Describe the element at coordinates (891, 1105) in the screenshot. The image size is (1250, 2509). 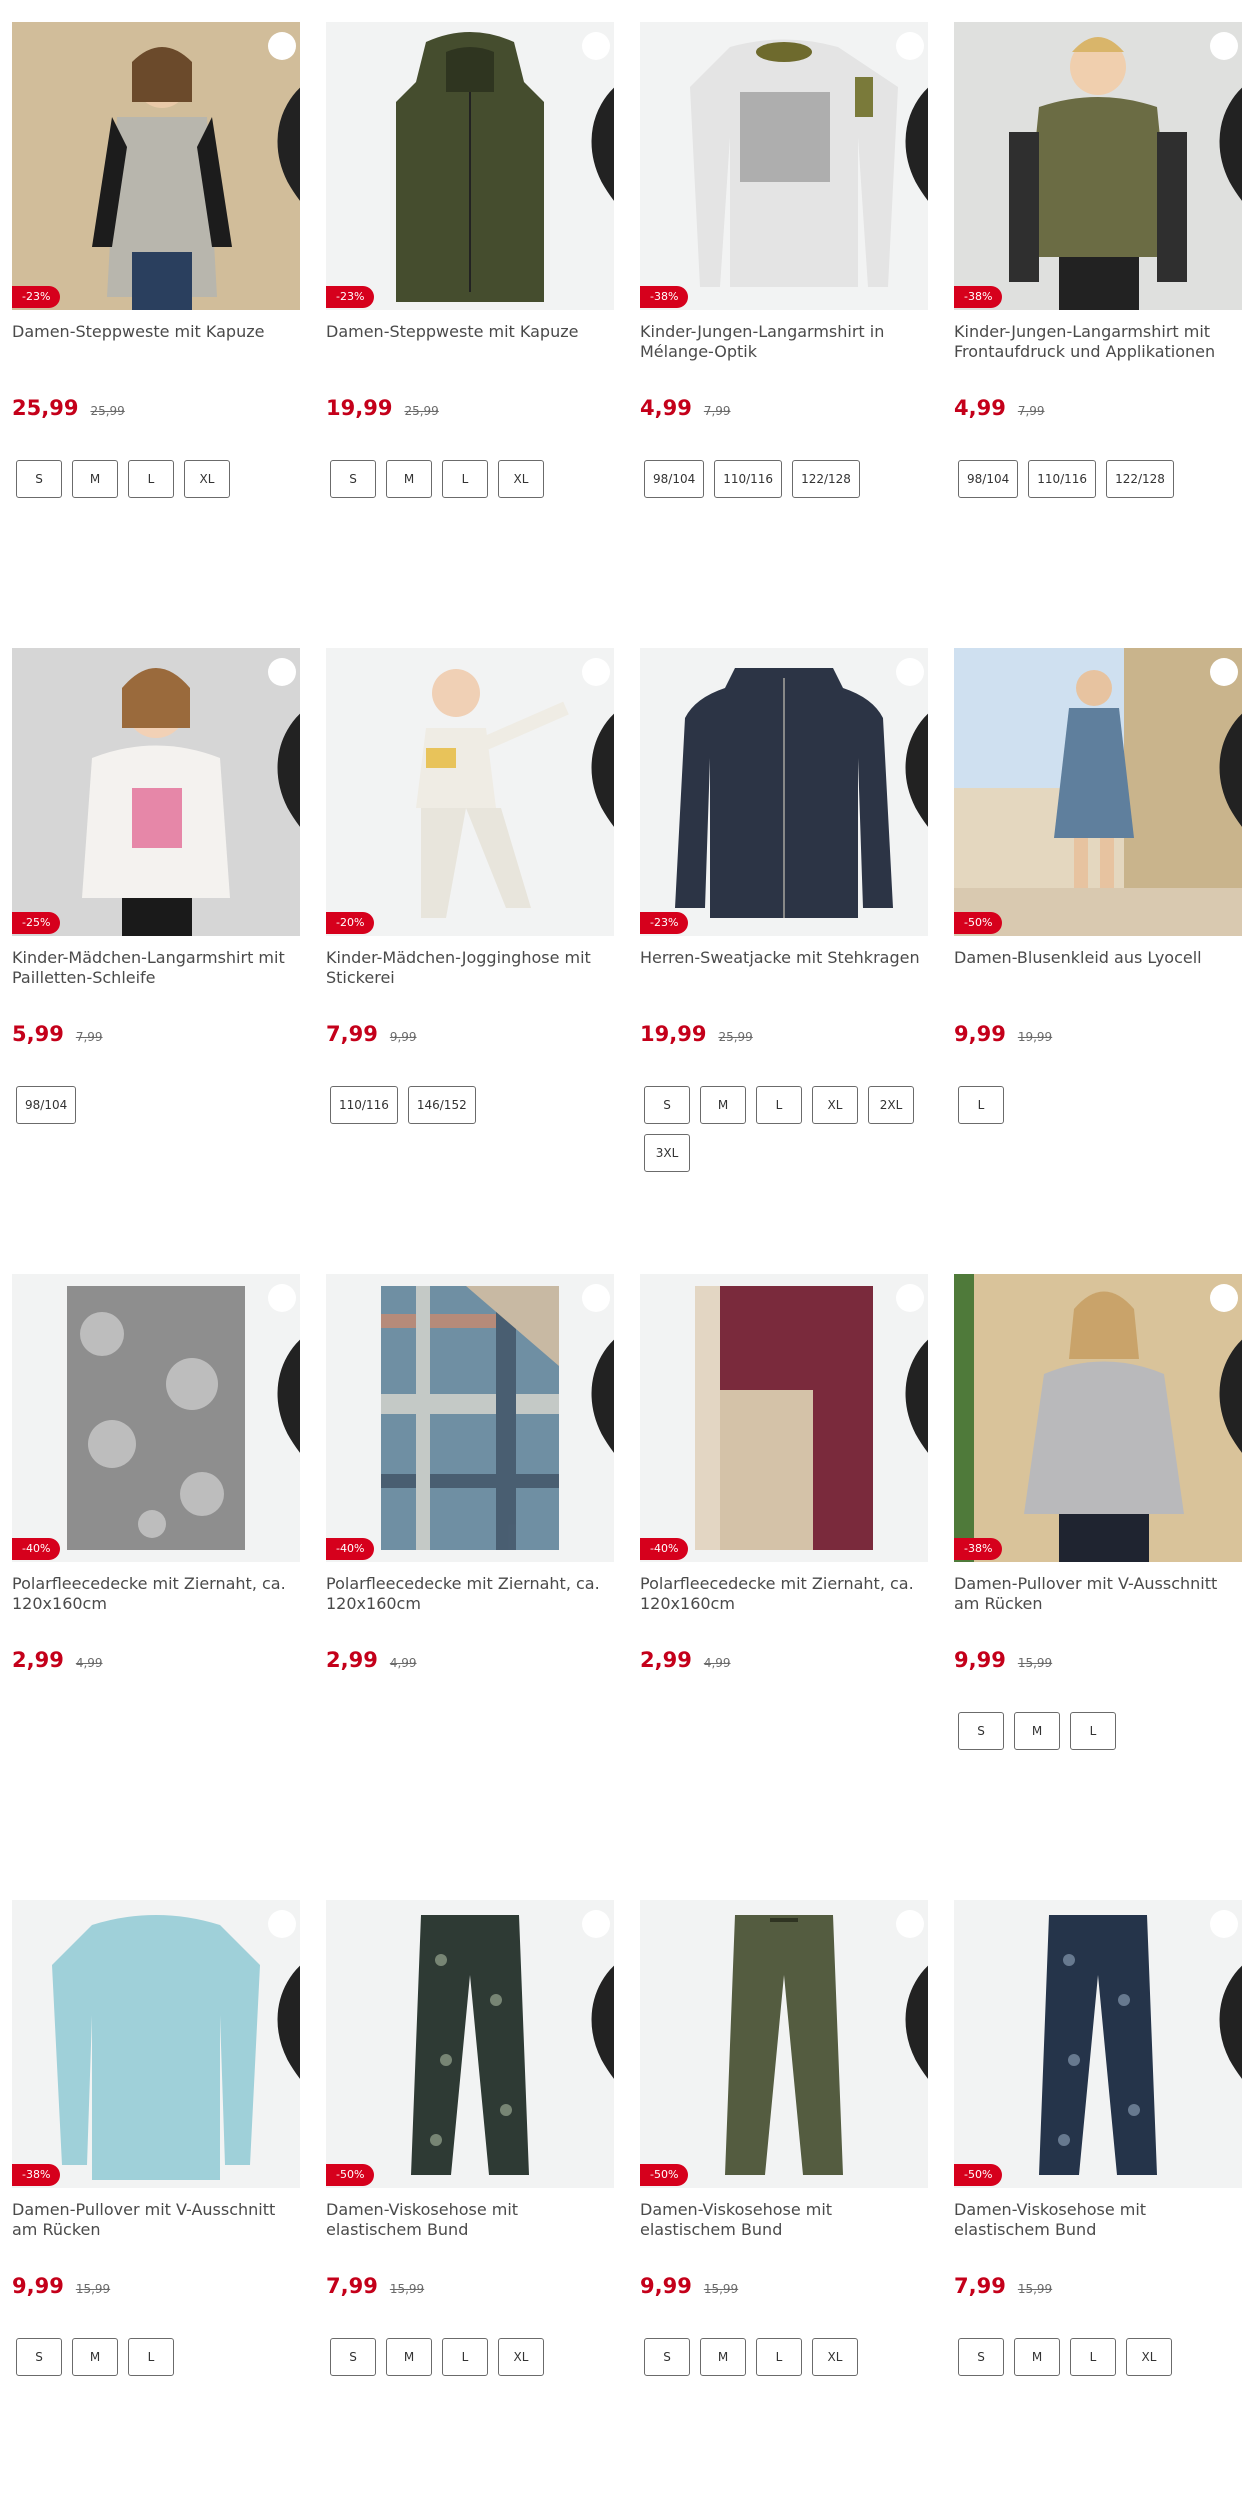
I see `size-option: 2XL` at that location.